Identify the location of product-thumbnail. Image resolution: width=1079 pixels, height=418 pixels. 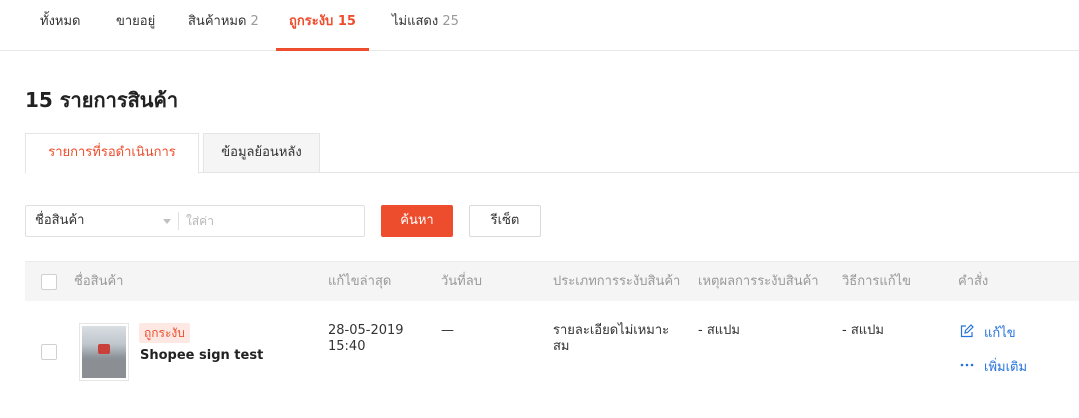
(104, 352).